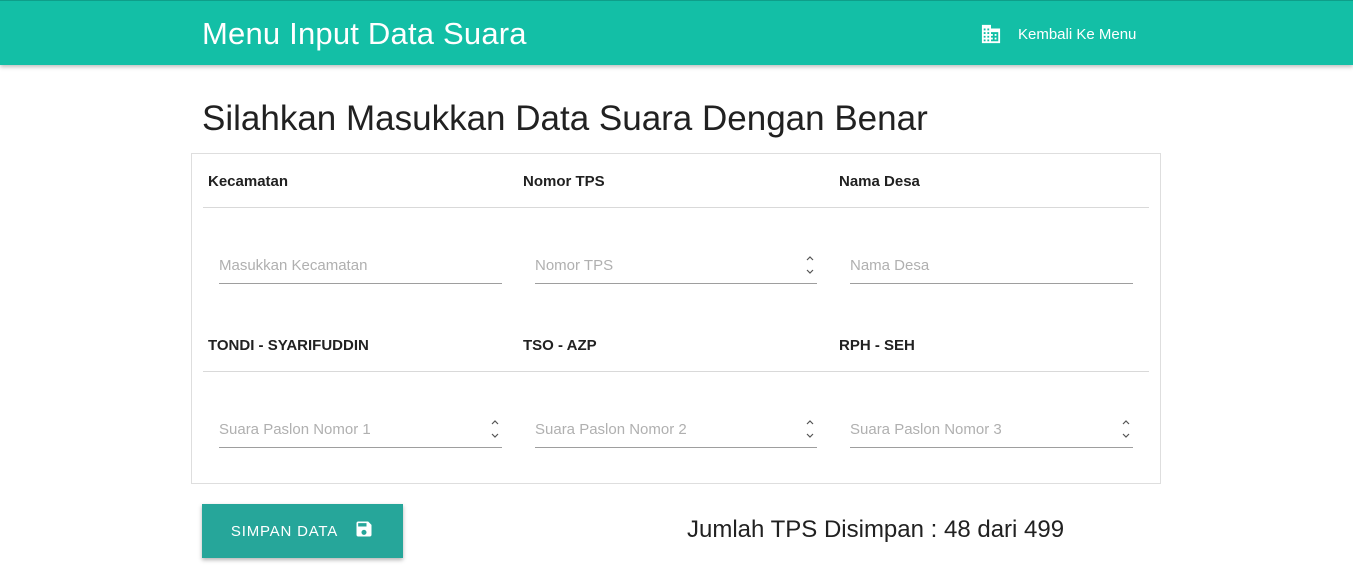  I want to click on row1-divider, so click(676, 207).